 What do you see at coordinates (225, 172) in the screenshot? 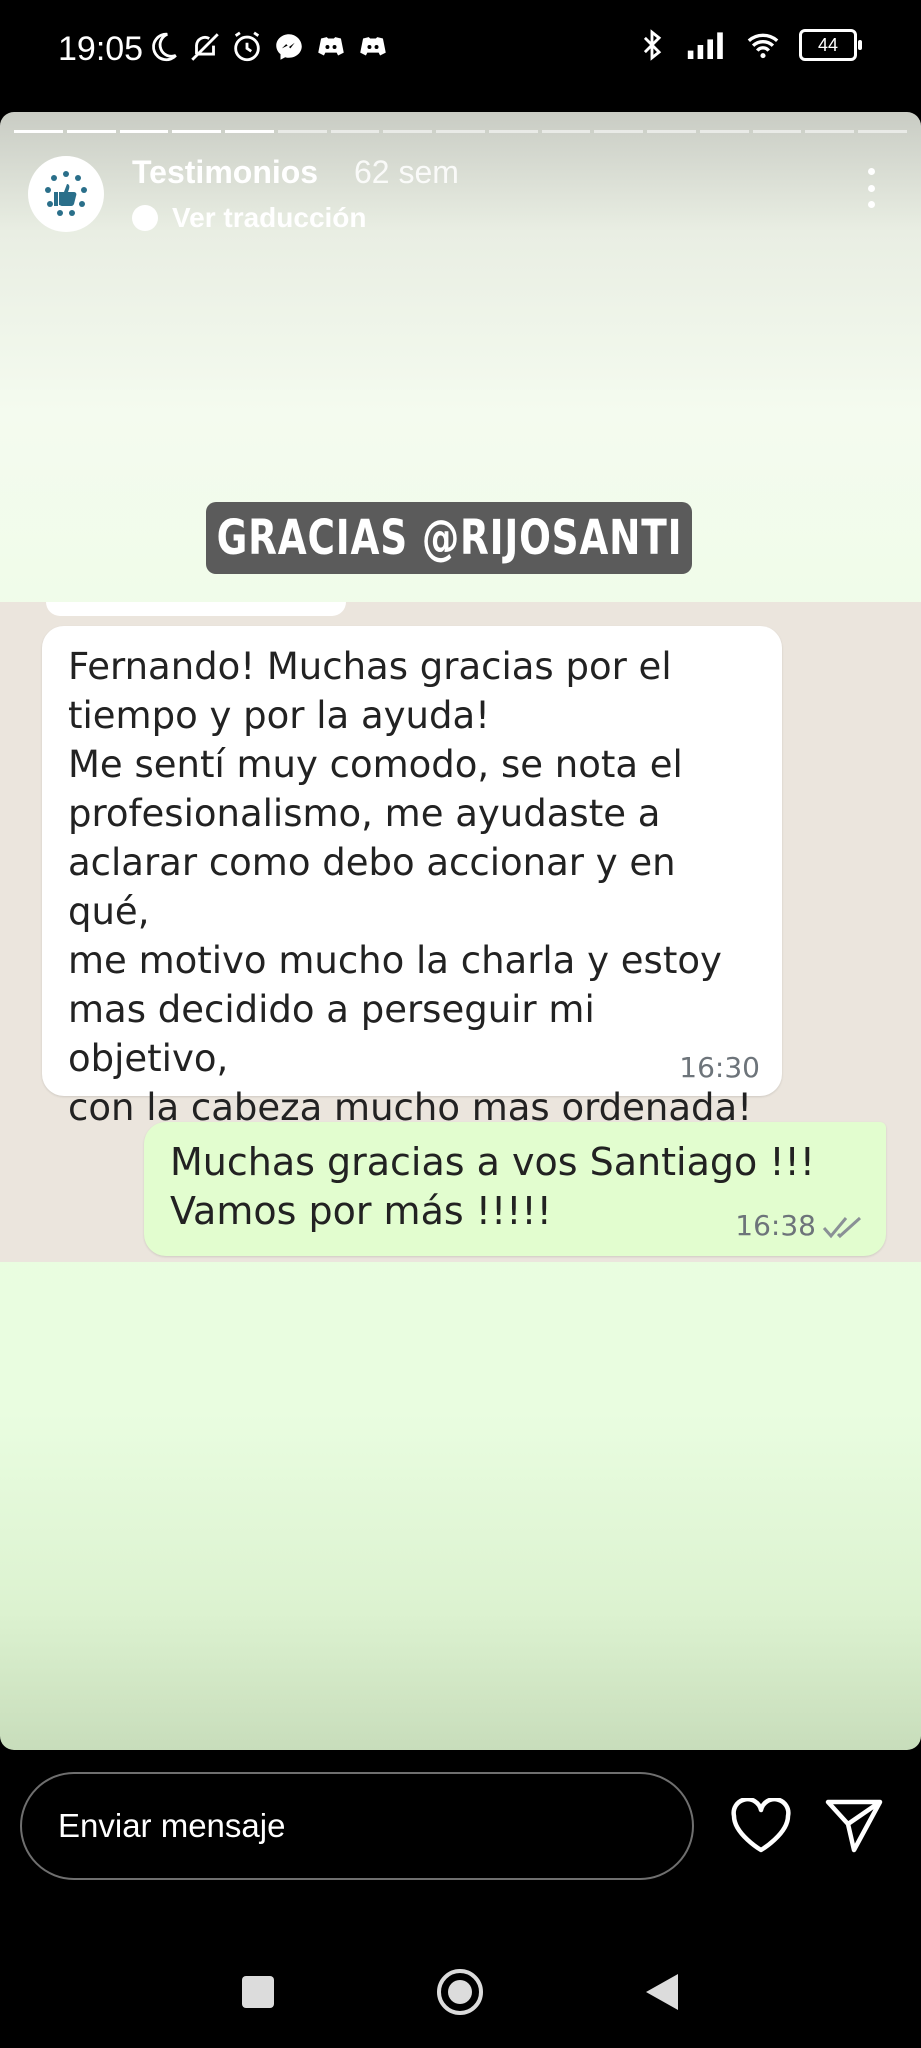
I see `story-username: Testimonios` at bounding box center [225, 172].